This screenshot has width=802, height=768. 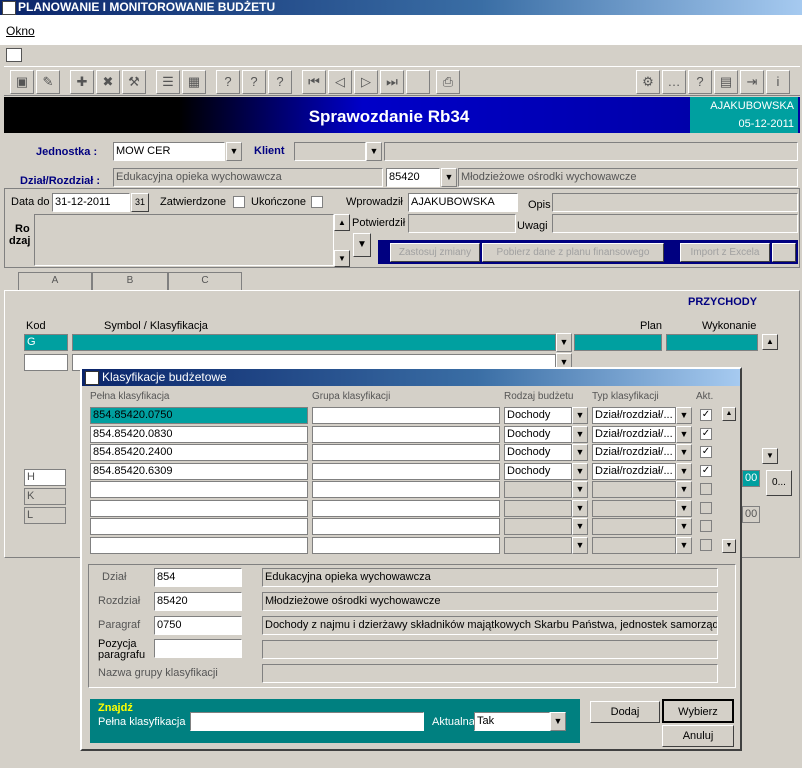 What do you see at coordinates (726, 82) in the screenshot?
I see `calculator-icon: ▤` at bounding box center [726, 82].